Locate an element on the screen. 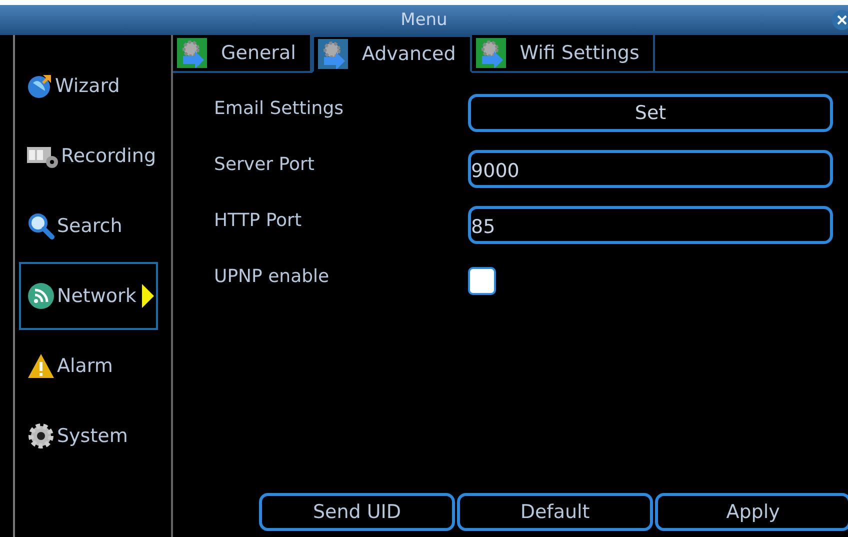  sidebar-item: Alarm is located at coordinates (88, 366).